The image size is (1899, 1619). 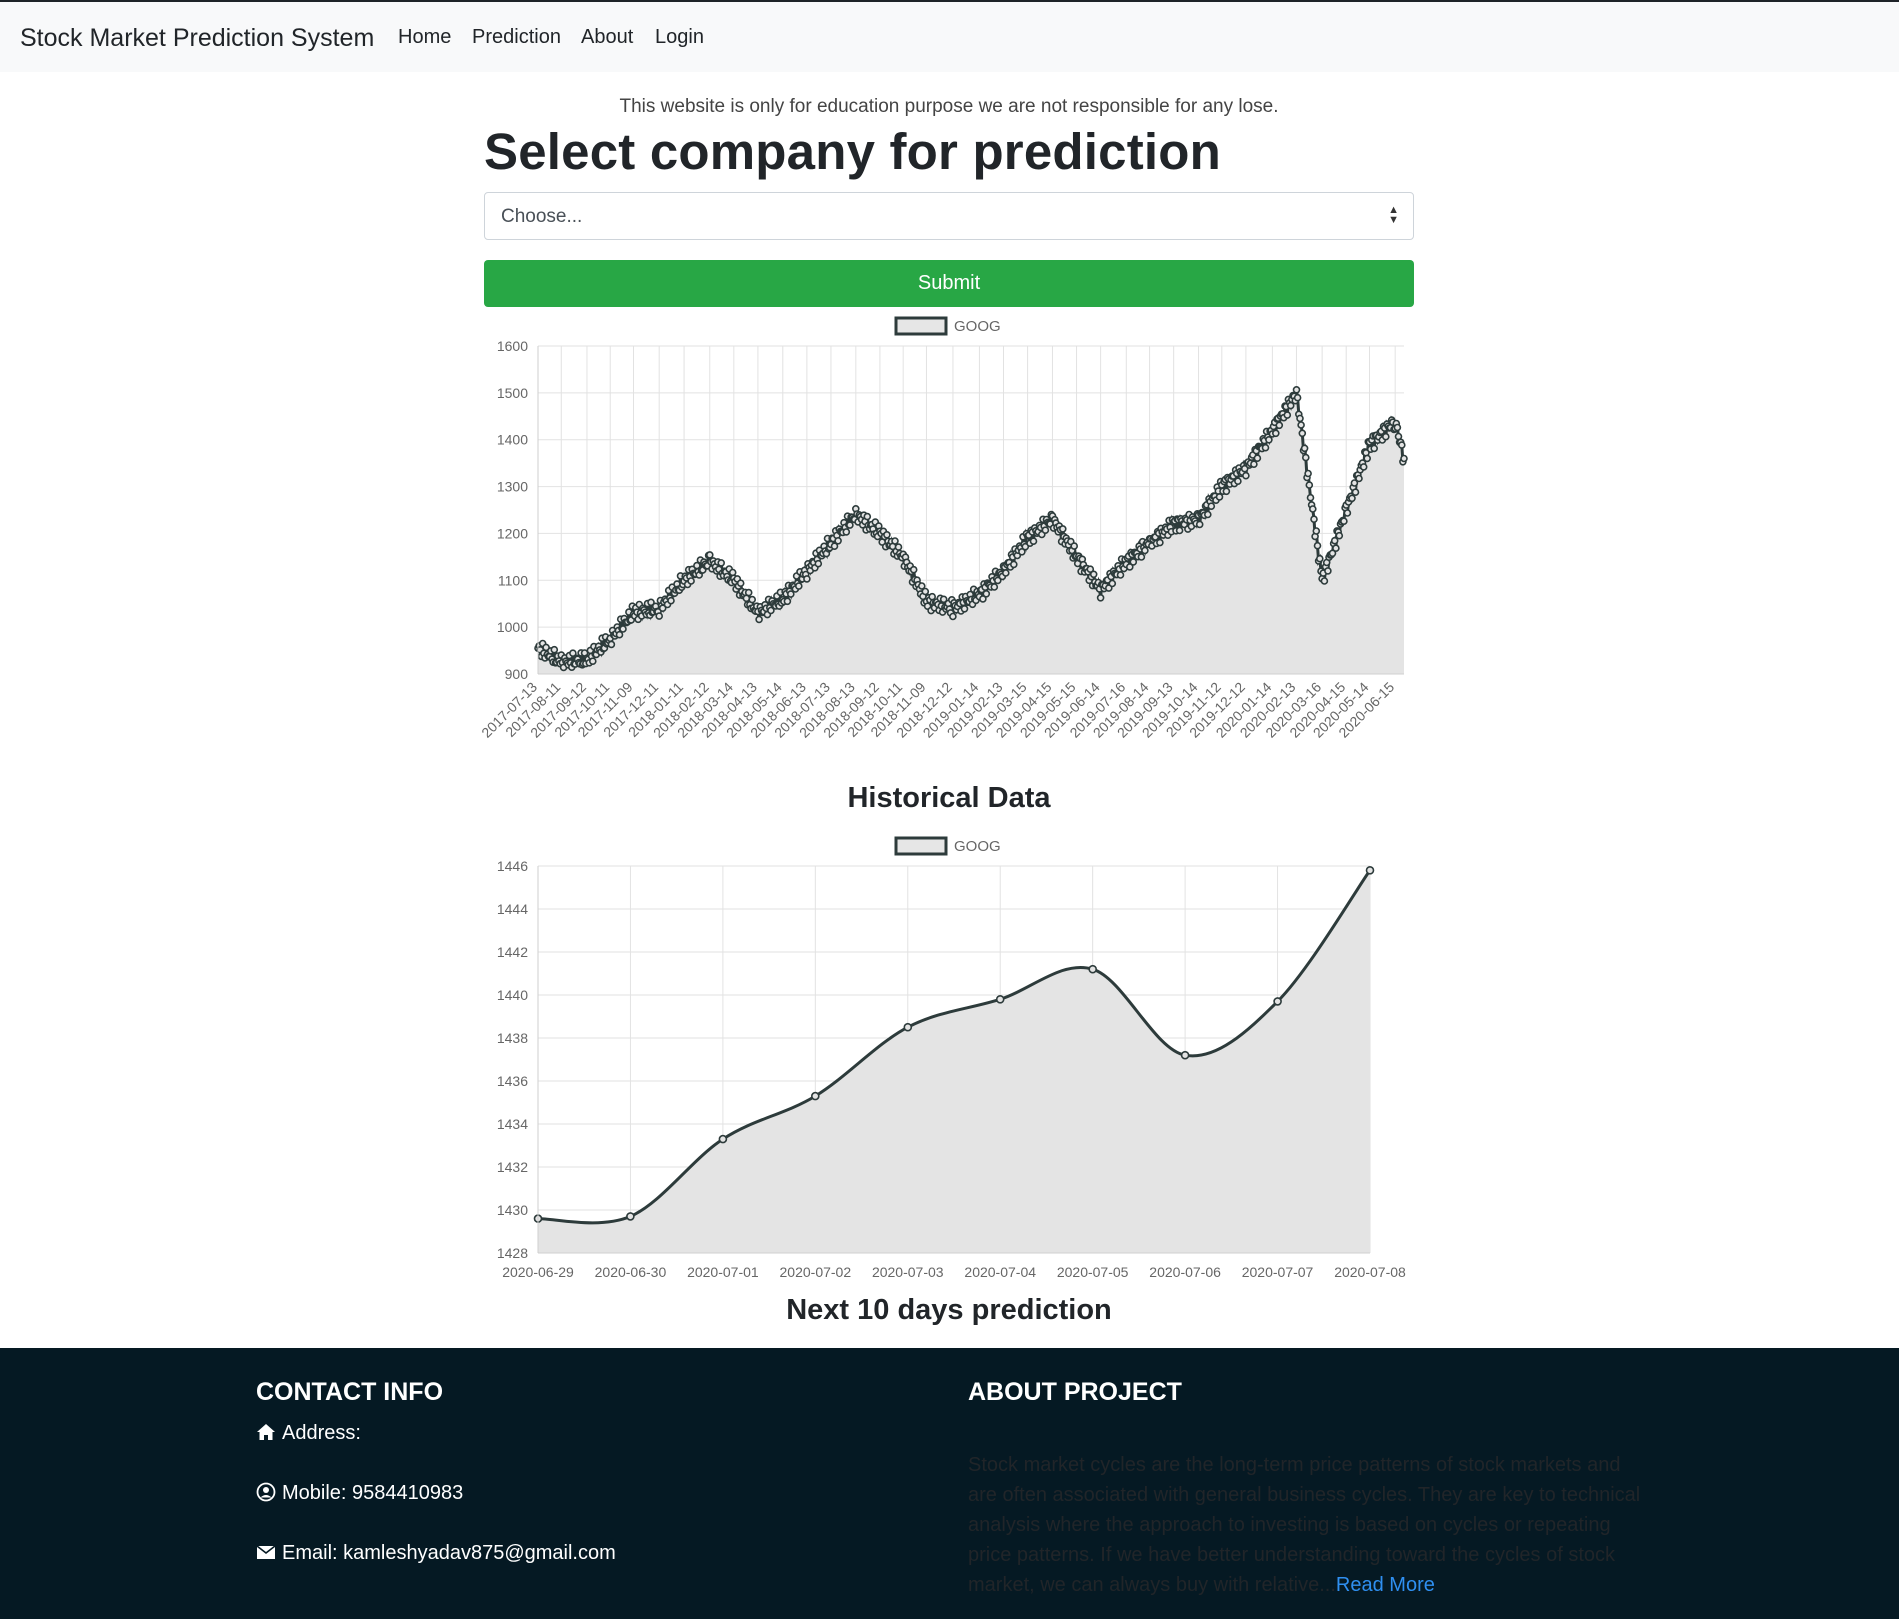 I want to click on nav-link-home: Home, so click(x=424, y=37).